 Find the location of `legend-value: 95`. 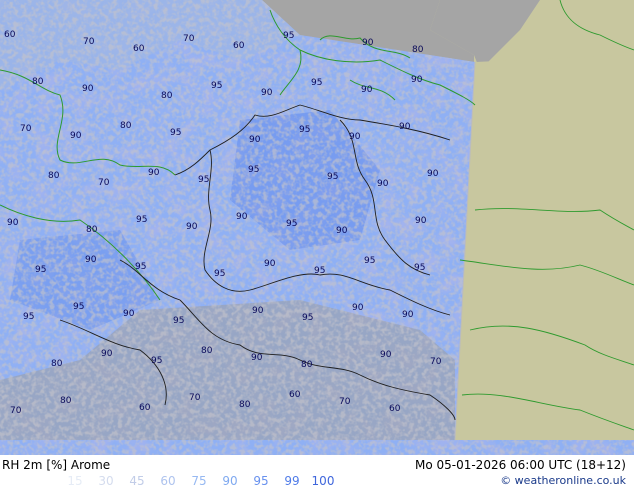

legend-value: 95 is located at coordinates (261, 481).